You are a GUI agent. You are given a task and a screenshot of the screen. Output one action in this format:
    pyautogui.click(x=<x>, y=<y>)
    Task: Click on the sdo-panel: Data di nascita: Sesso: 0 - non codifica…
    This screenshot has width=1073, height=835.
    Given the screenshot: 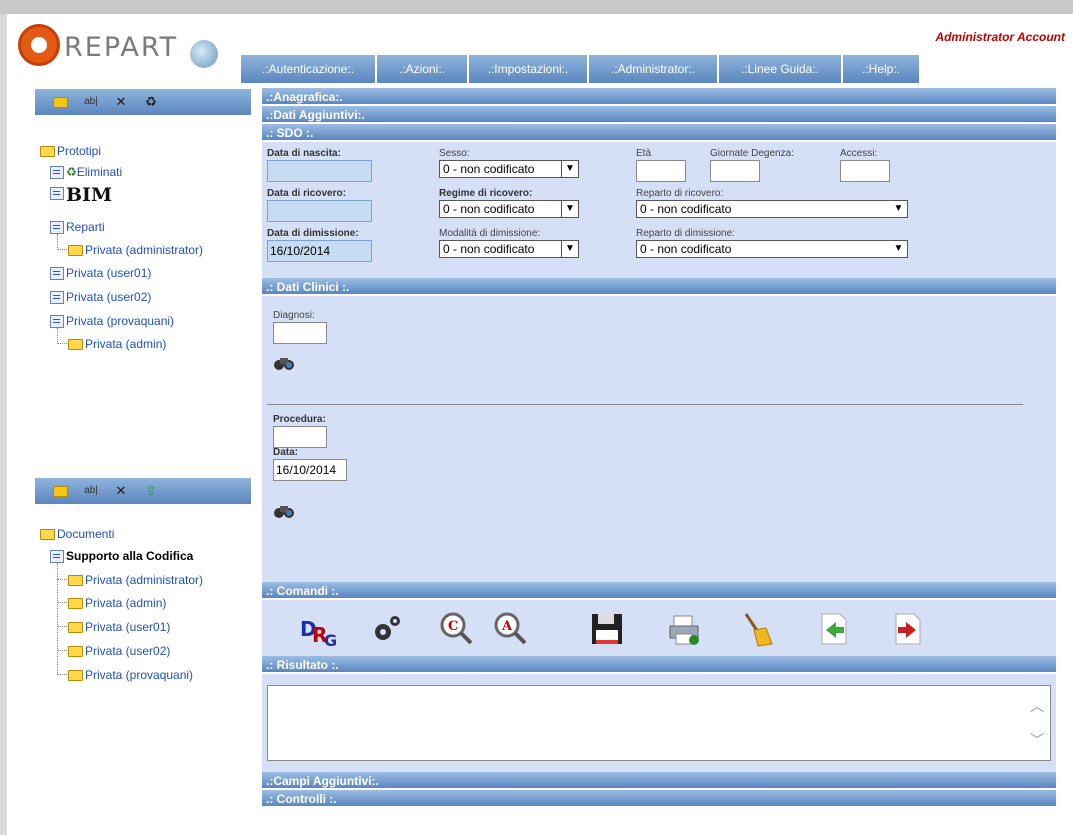 What is the action you would take?
    pyautogui.click(x=659, y=210)
    